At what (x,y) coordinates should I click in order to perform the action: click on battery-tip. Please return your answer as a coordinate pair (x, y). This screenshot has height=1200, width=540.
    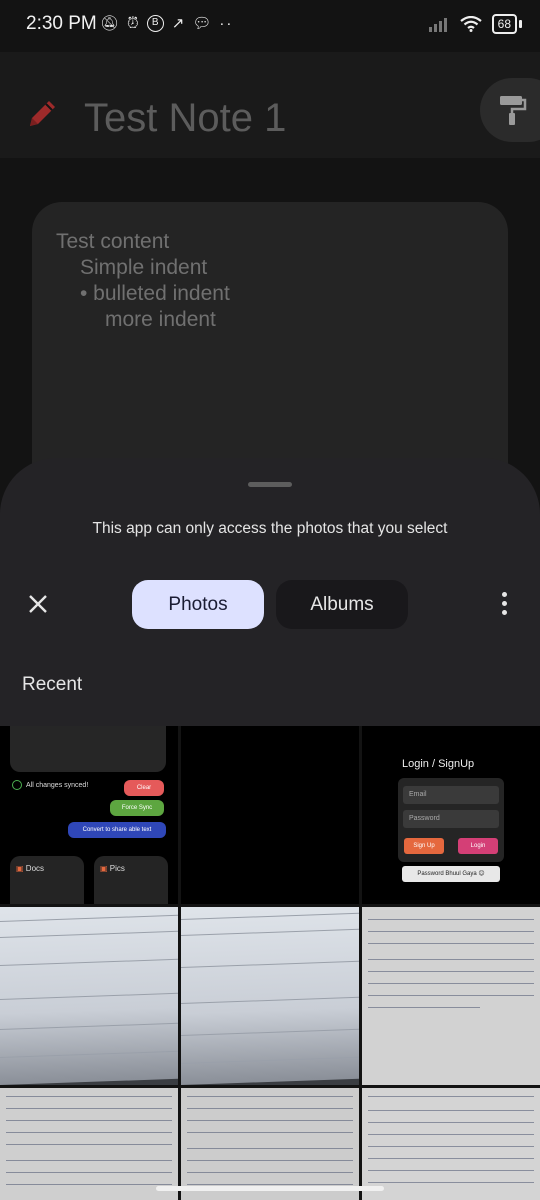
    Looking at the image, I should click on (520, 24).